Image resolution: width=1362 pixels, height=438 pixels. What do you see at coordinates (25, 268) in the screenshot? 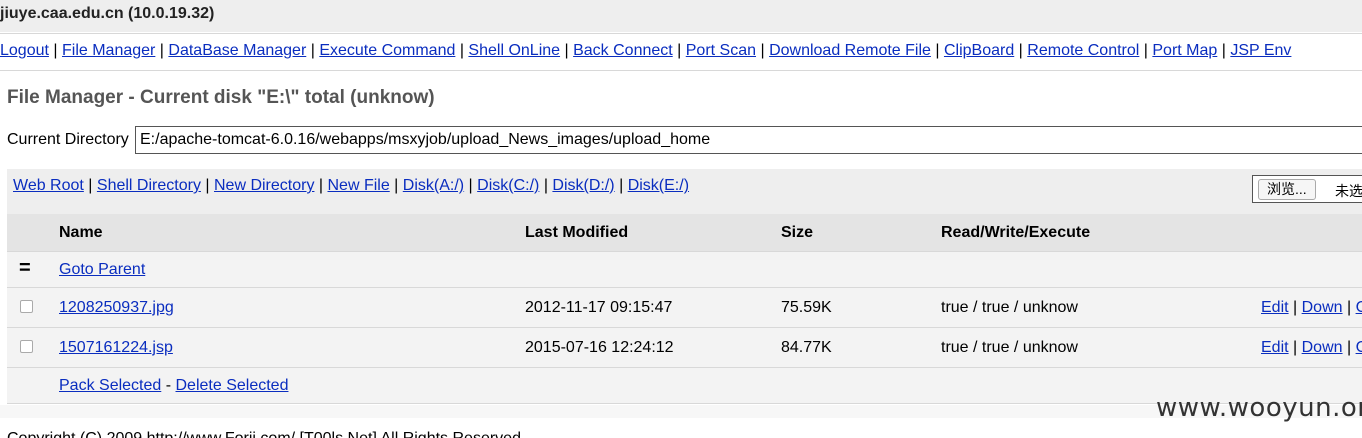
I see `parent-directory-icon: =` at bounding box center [25, 268].